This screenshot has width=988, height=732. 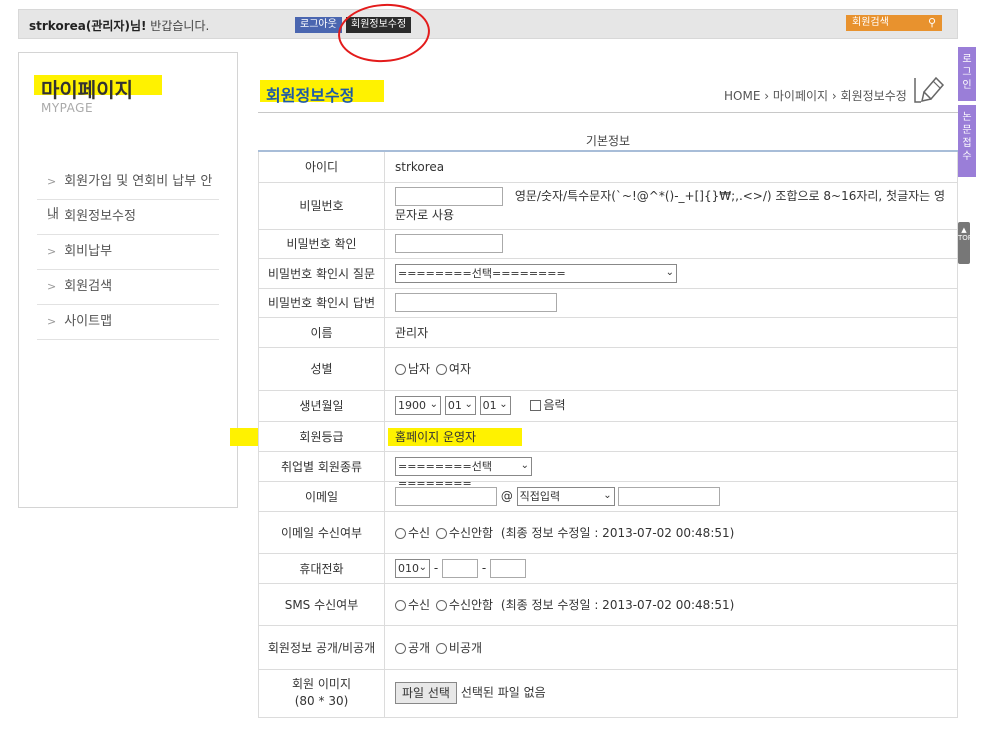 What do you see at coordinates (100, 216) in the screenshot?
I see `sidebar-item-label: 회원정보수정` at bounding box center [100, 216].